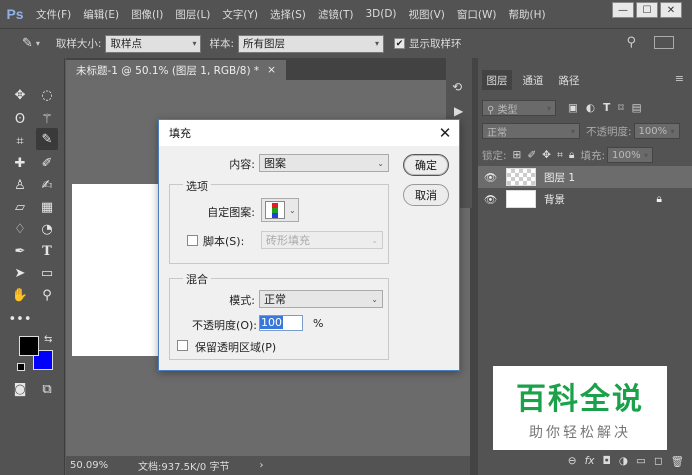 This screenshot has height=475, width=692. Describe the element at coordinates (560, 155) in the screenshot. I see `lock-artboard-icon: ⌗` at that location.